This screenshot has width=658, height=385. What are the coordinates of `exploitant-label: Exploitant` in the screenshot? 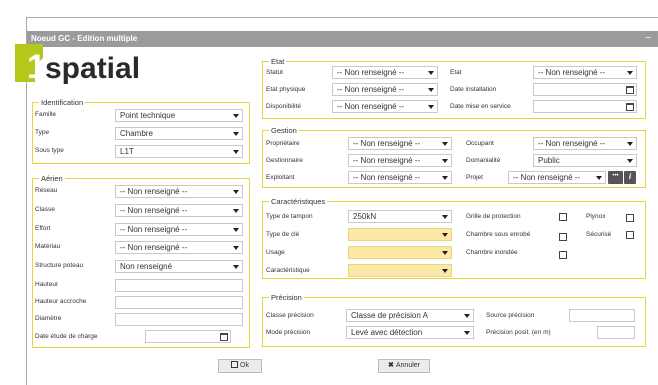 It's located at (280, 177).